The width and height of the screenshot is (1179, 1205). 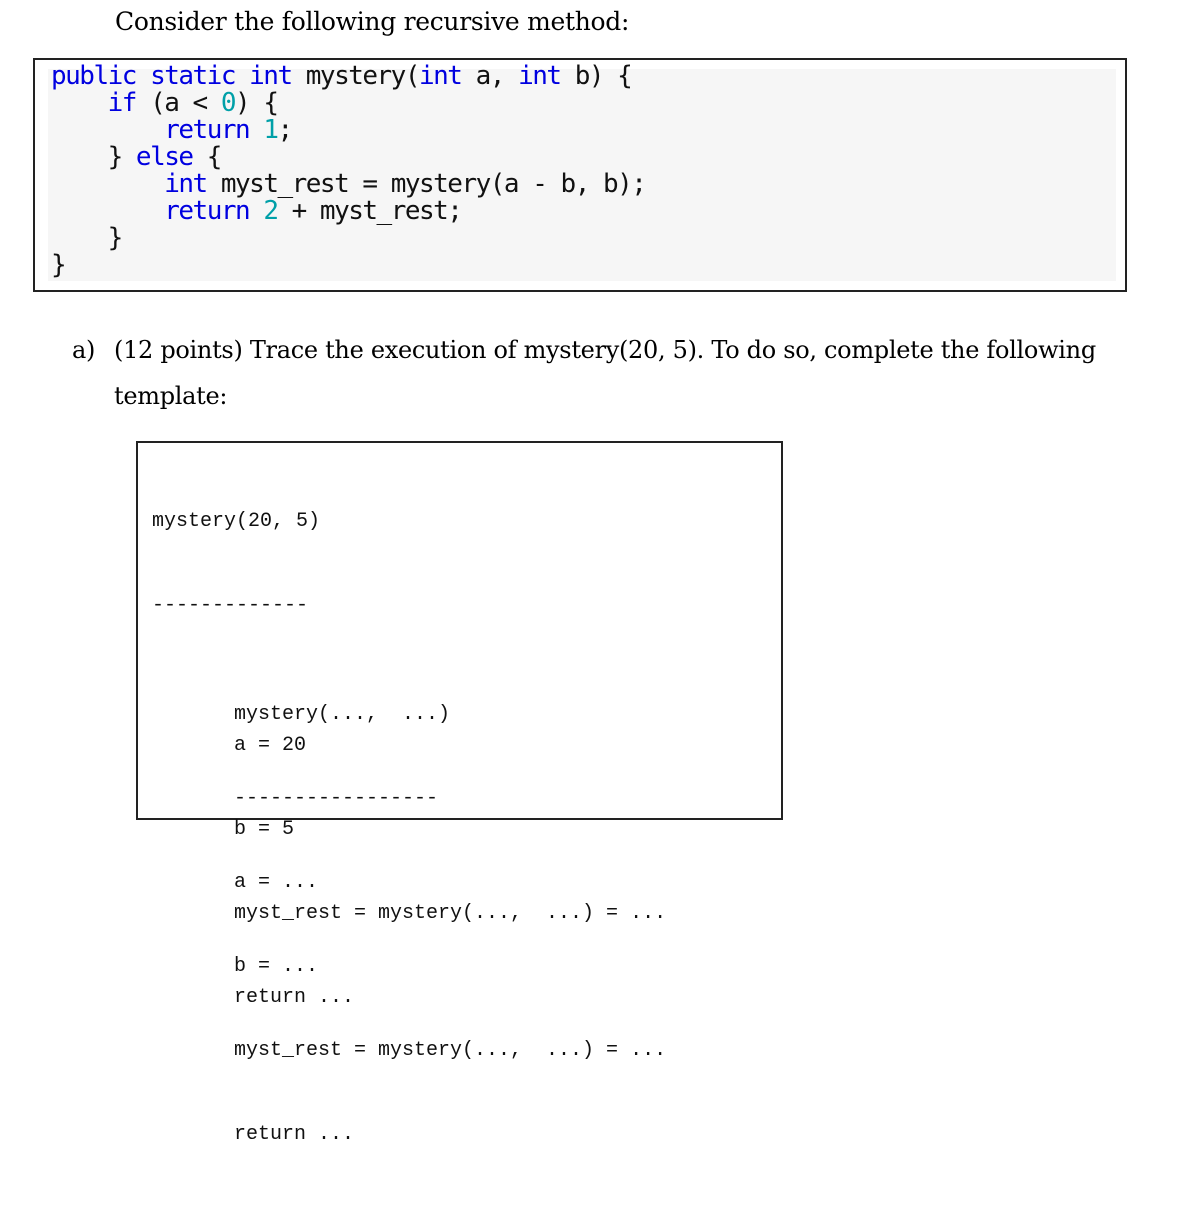 What do you see at coordinates (348, 157) in the screenshot?
I see `code-line: } else {` at bounding box center [348, 157].